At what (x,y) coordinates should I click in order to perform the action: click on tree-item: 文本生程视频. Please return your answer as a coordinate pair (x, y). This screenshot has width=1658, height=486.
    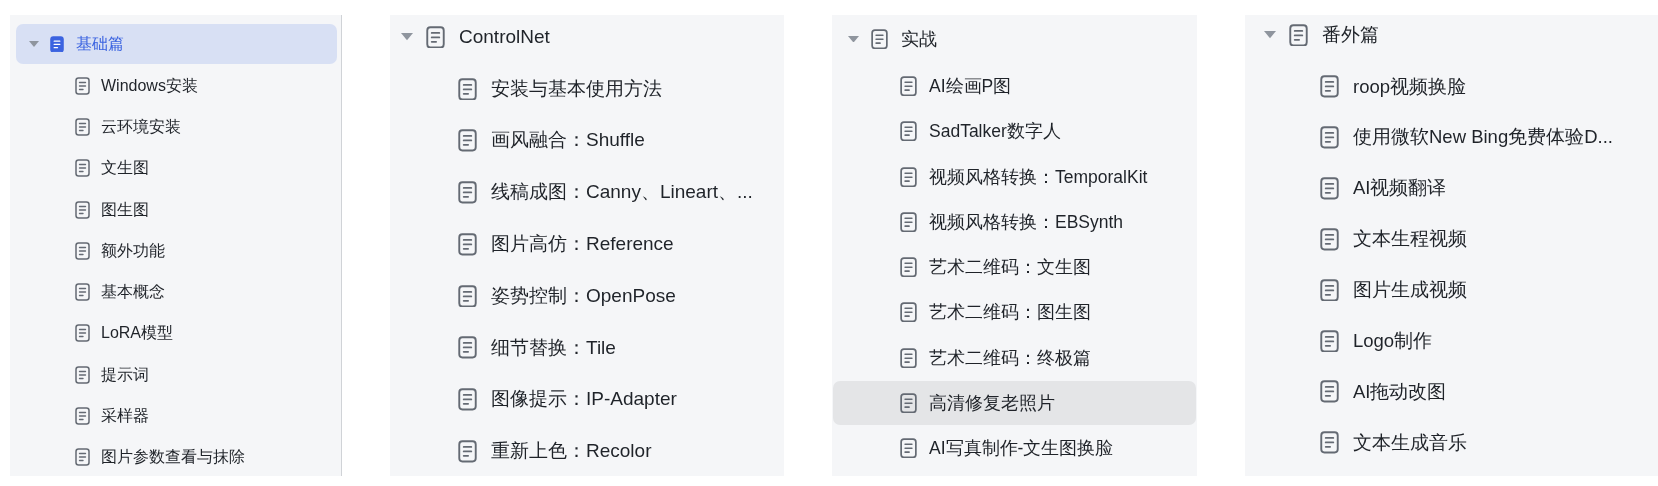
    Looking at the image, I should click on (1451, 239).